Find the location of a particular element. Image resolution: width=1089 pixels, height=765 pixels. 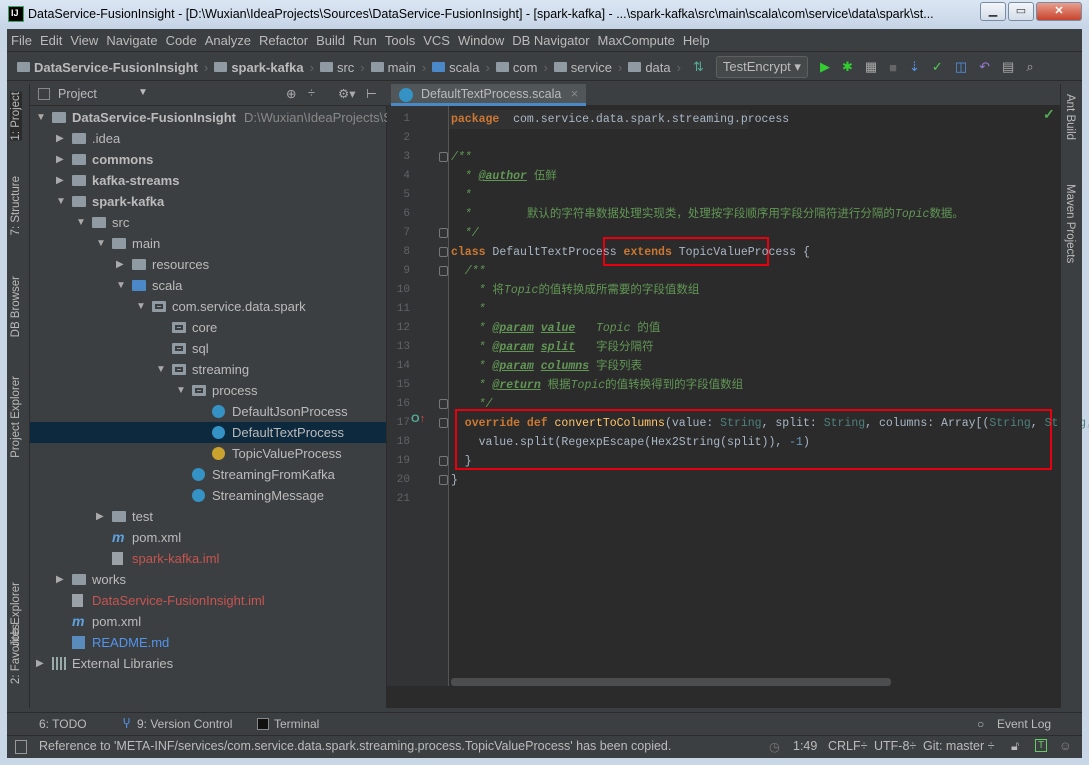

breadcrumb-item: service › is located at coordinates (587, 67).